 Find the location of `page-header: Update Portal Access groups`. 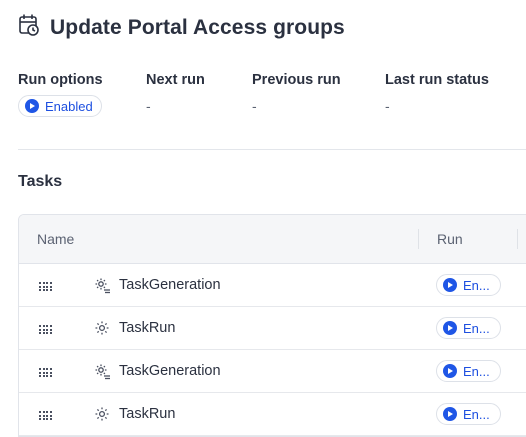

page-header: Update Portal Access groups is located at coordinates (181, 27).